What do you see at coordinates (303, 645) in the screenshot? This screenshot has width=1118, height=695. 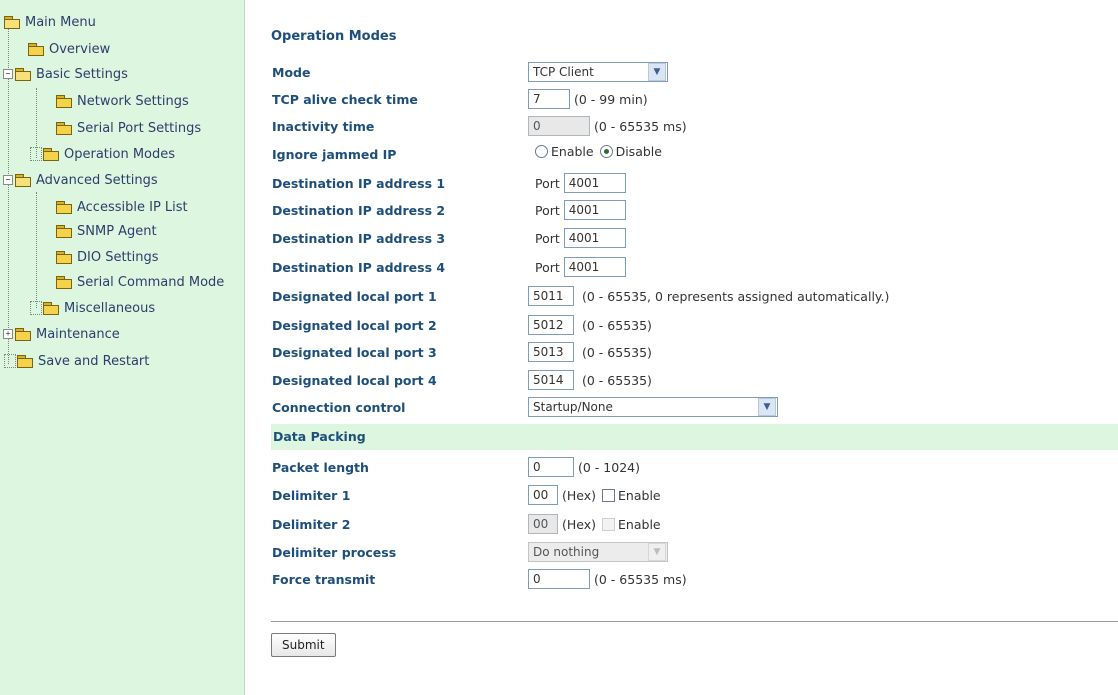 I see `submit-button: Submit` at bounding box center [303, 645].